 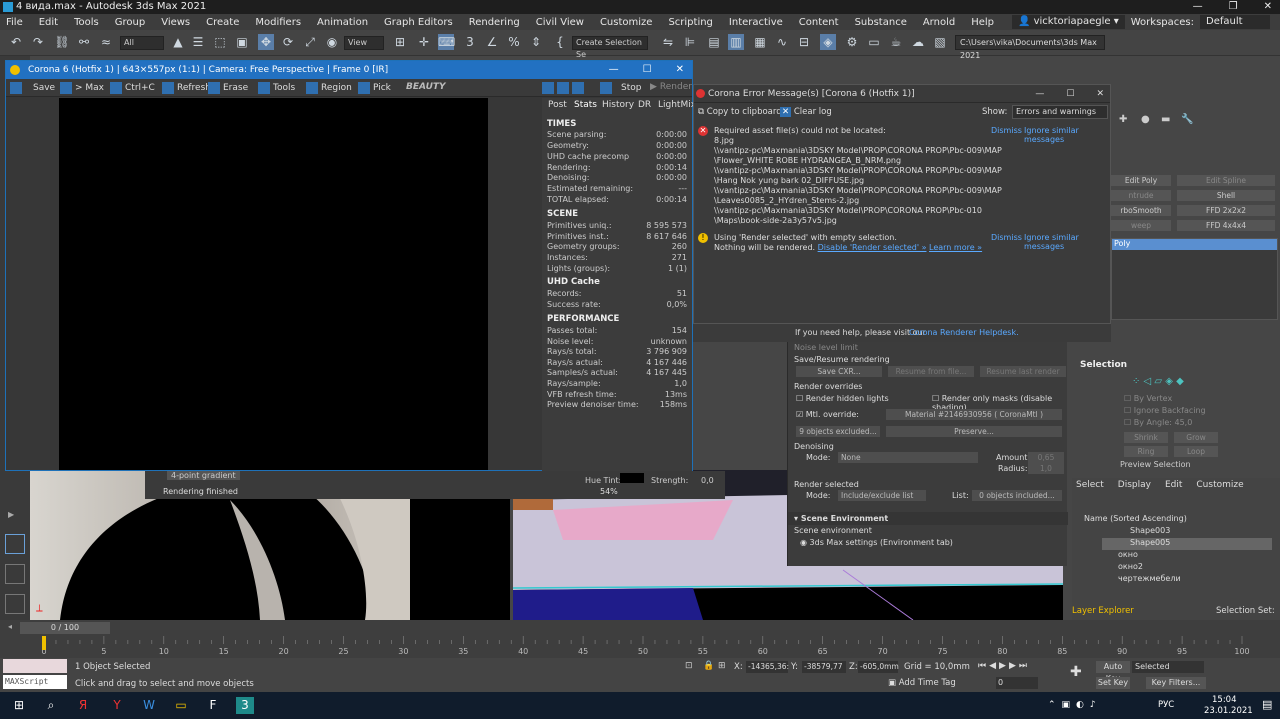 I want to click on placement-icon: ◉, so click(x=332, y=42).